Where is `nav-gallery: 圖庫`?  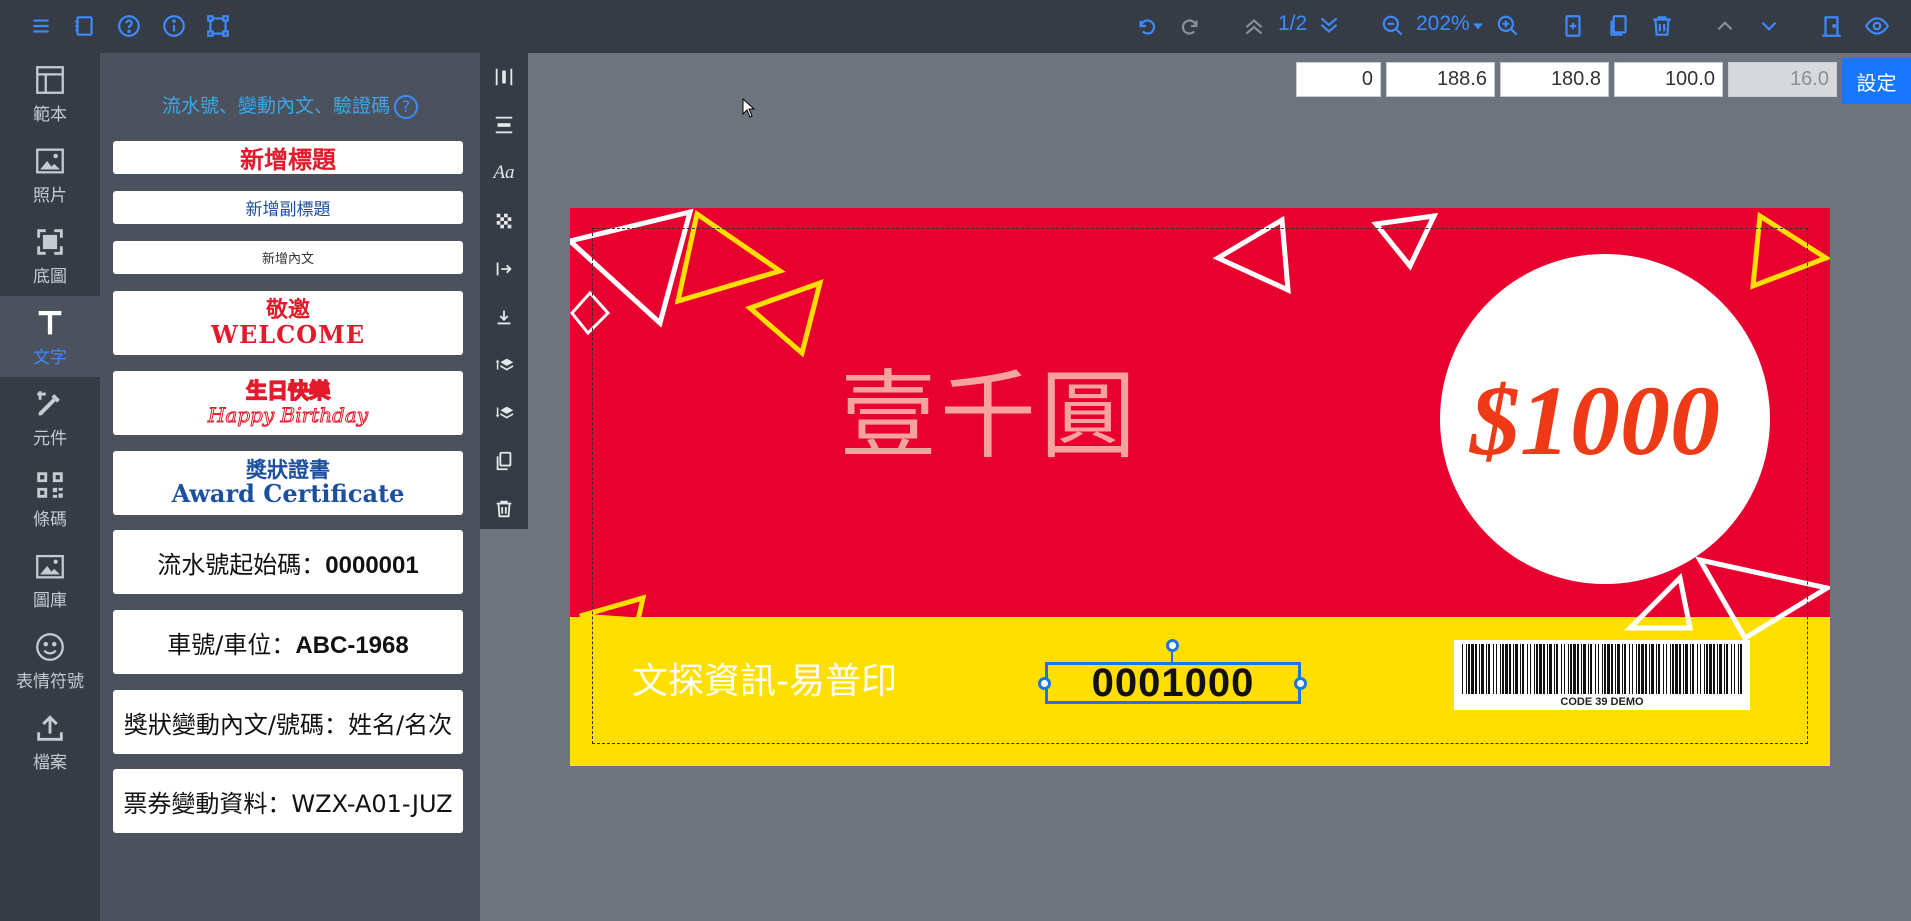 nav-gallery: 圖庫 is located at coordinates (50, 579).